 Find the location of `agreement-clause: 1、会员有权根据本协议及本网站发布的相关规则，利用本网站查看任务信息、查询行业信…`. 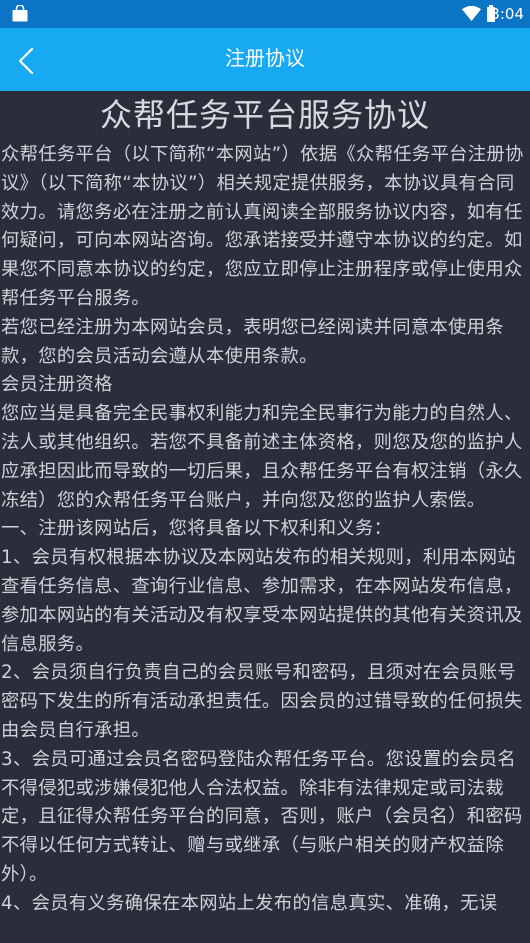

agreement-clause: 1、会员有权根据本协议及本网站发布的相关规则，利用本网站查看任务信息、查询行业信… is located at coordinates (262, 601).